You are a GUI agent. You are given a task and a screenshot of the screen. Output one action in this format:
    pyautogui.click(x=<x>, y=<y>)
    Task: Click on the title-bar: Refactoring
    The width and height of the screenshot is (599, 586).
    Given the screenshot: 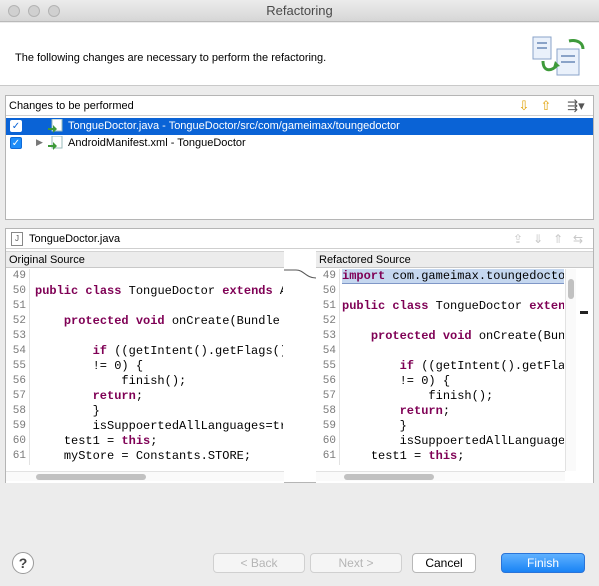 What is the action you would take?
    pyautogui.click(x=299, y=11)
    